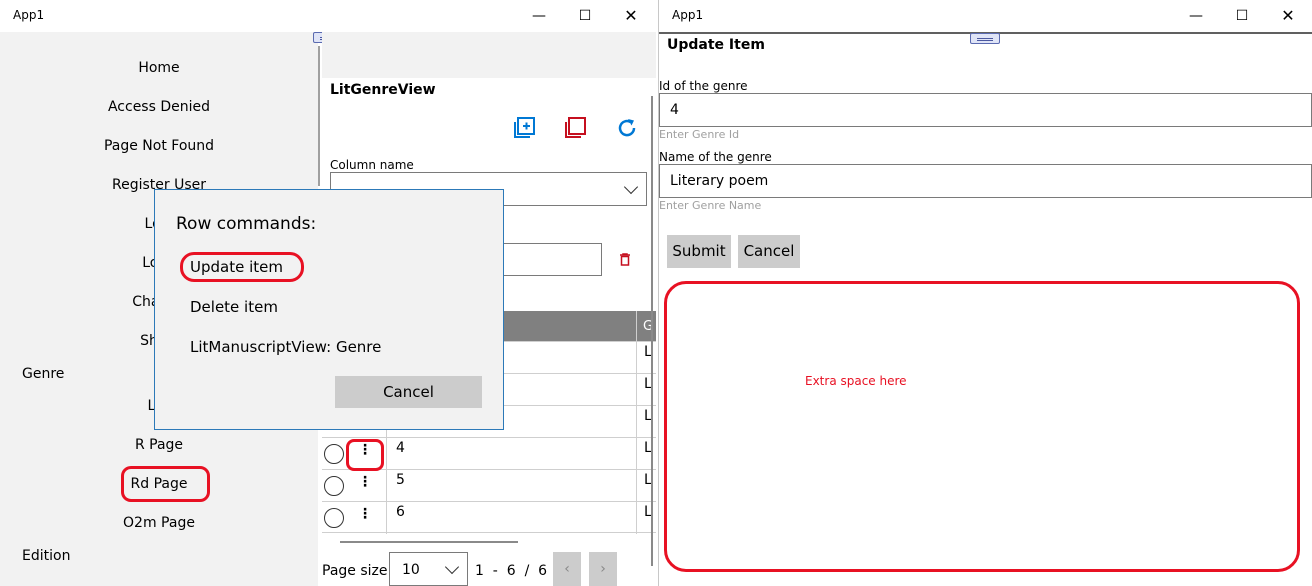 This screenshot has width=1312, height=586. I want to click on cell-id: 5, so click(400, 480).